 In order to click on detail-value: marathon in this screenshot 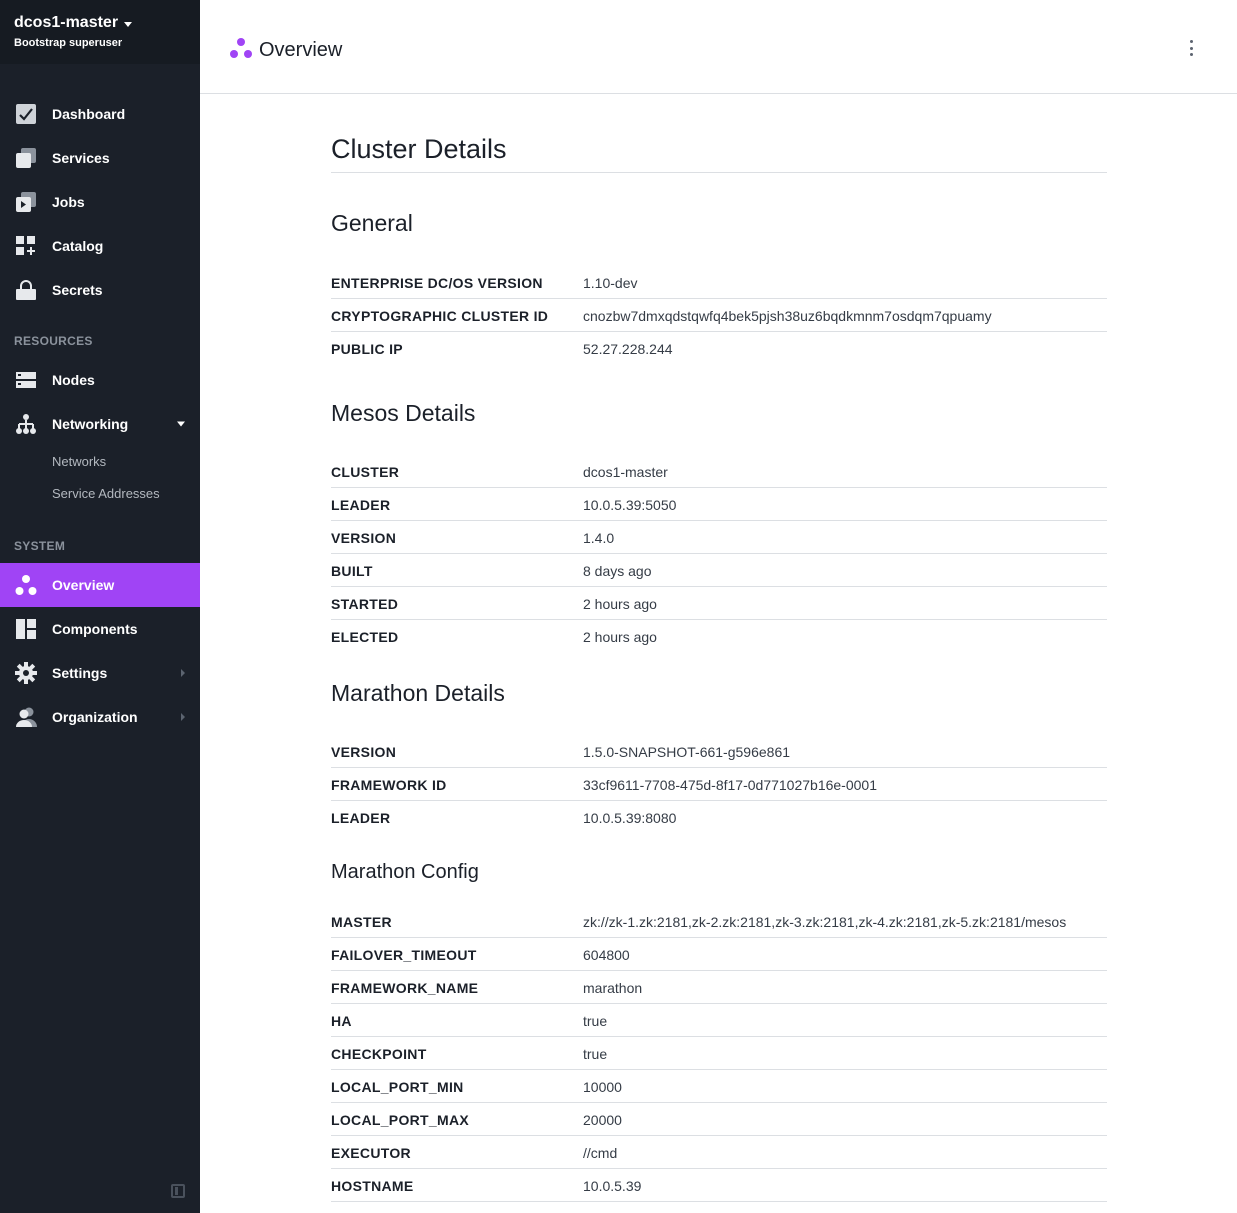, I will do `click(613, 988)`.